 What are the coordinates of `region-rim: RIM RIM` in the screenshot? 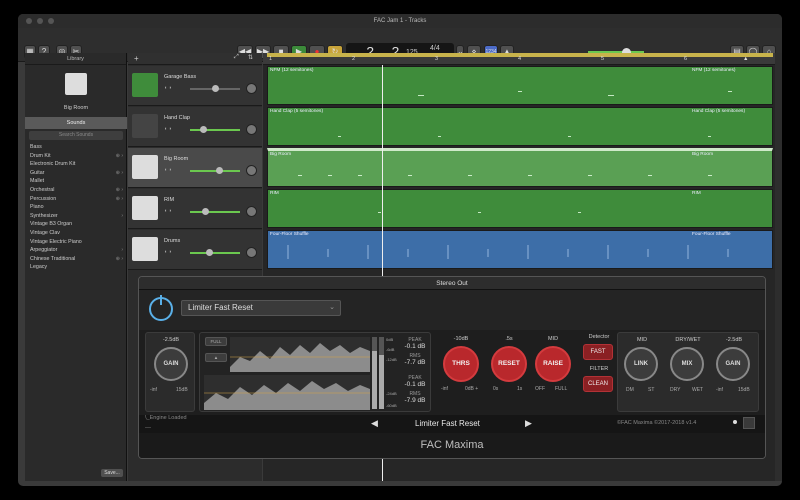 It's located at (520, 208).